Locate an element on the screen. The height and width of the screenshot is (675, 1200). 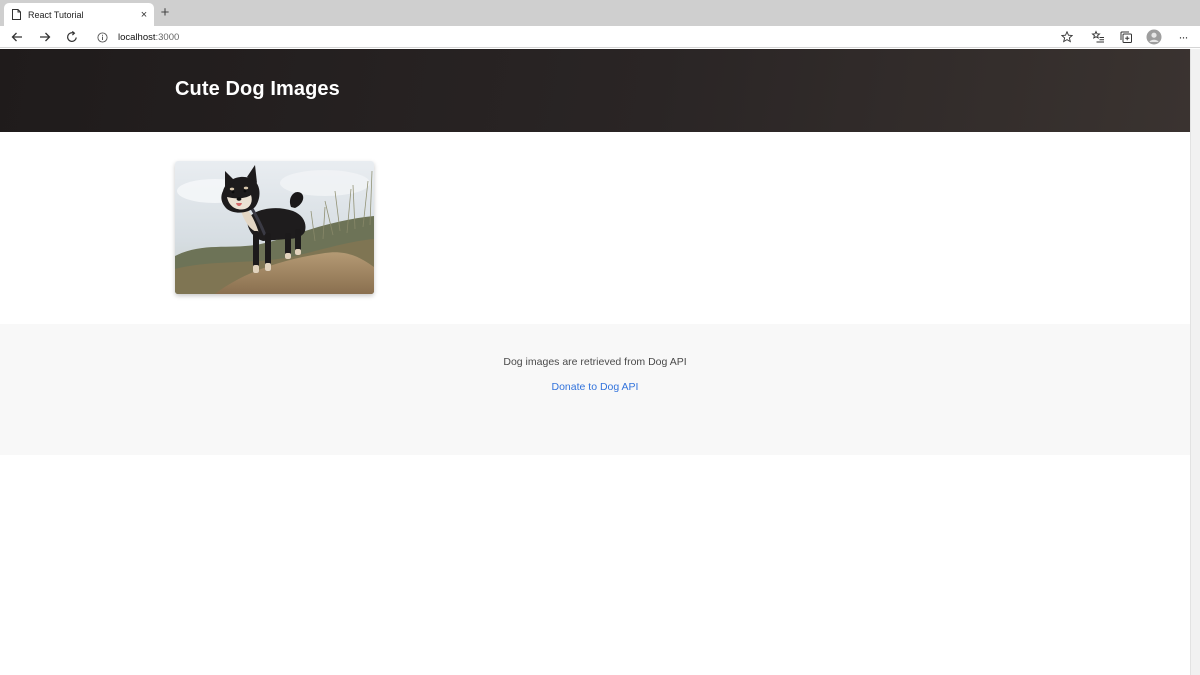
favorites-button is located at coordinates (1098, 37).